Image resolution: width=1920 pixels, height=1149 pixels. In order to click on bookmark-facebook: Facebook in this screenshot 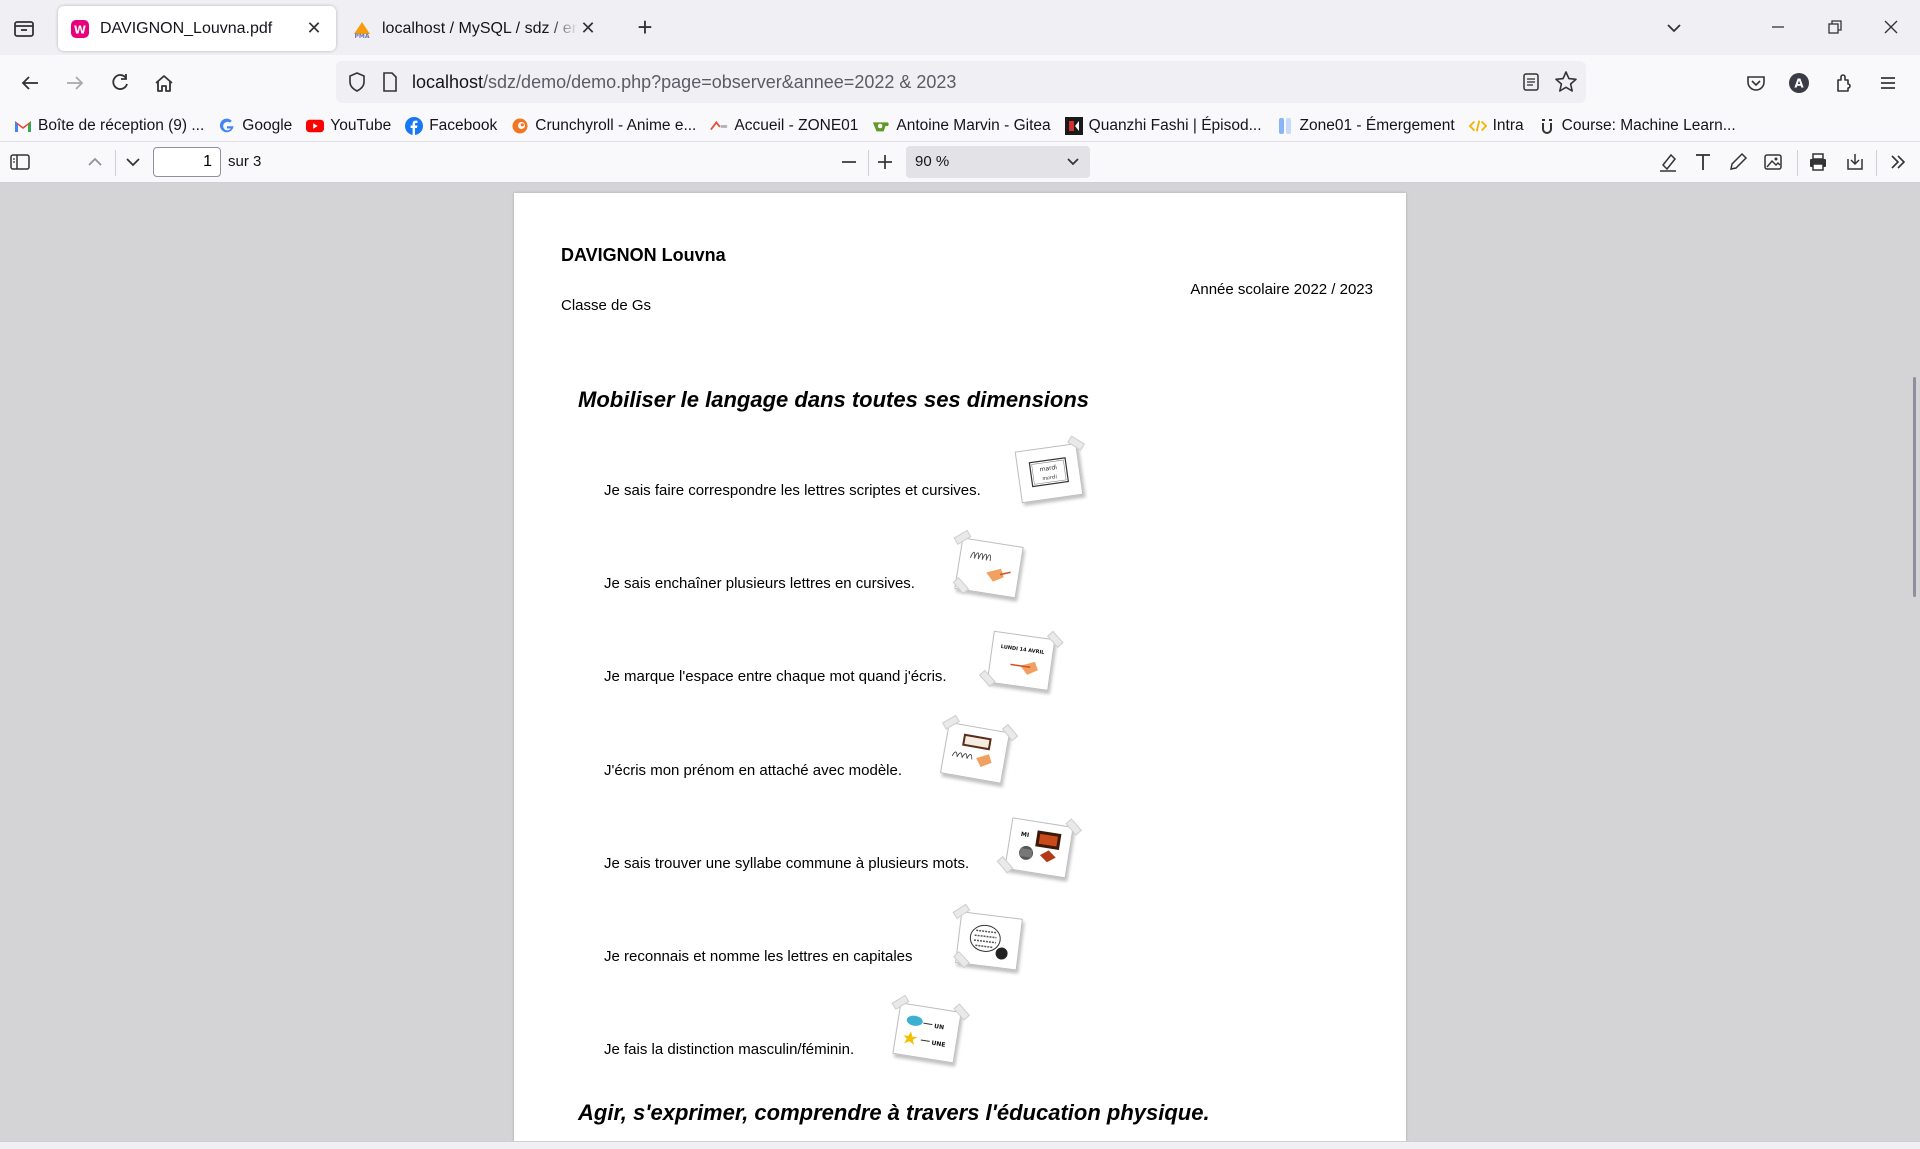, I will do `click(451, 125)`.